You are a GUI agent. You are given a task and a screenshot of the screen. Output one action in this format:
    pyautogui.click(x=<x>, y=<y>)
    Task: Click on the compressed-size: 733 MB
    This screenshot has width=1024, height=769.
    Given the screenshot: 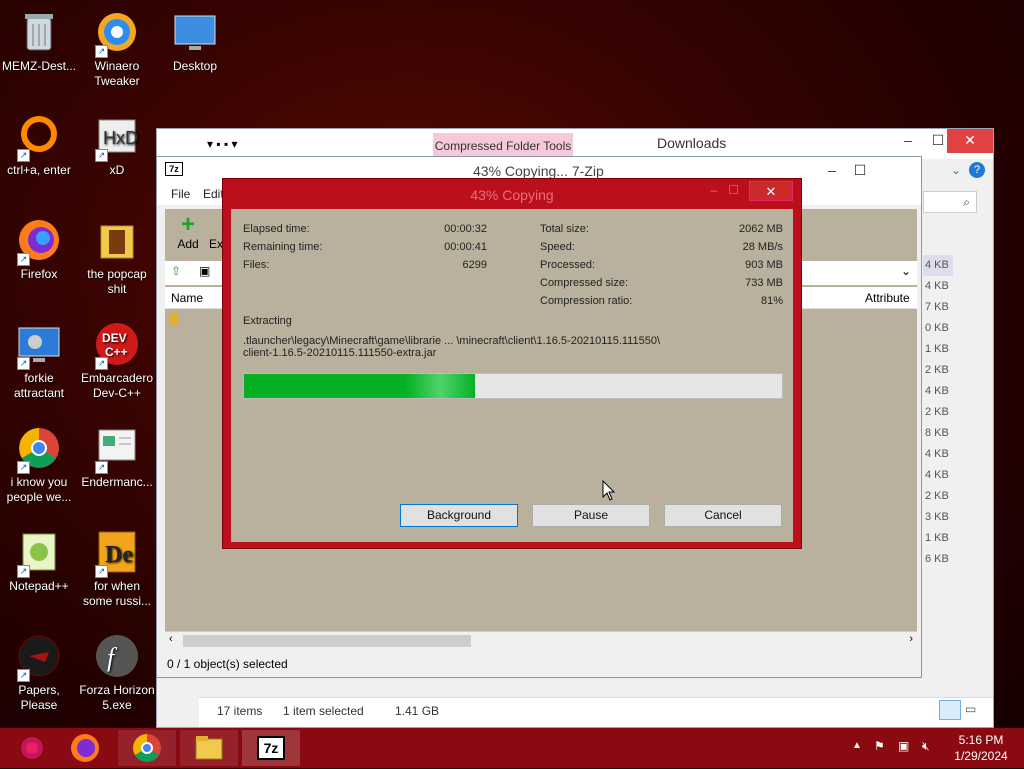 What is the action you would take?
    pyautogui.click(x=764, y=283)
    